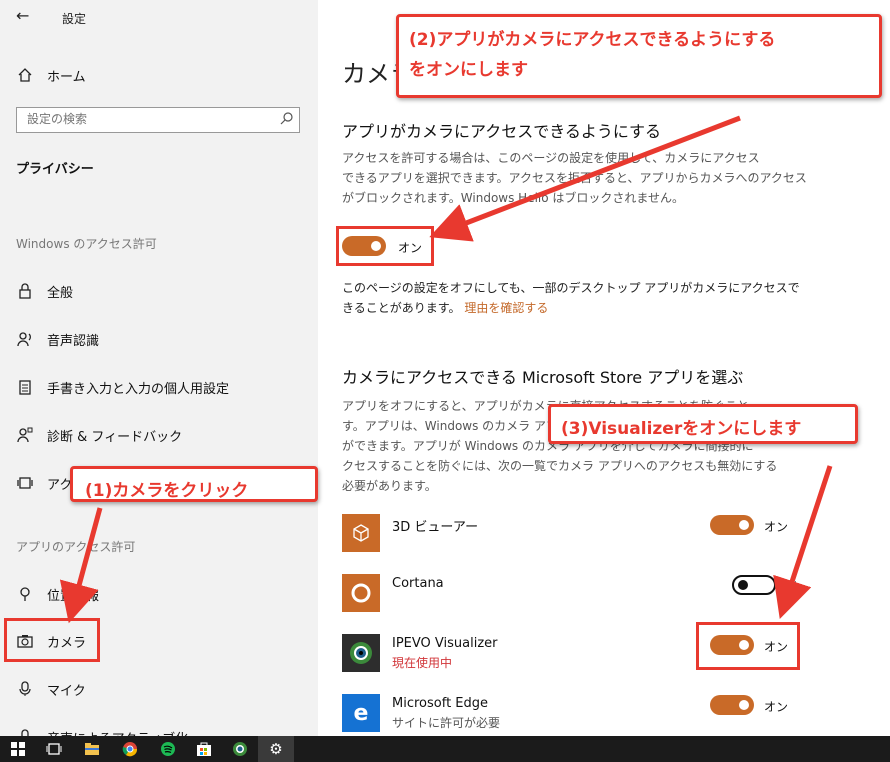  I want to click on callout-text: (3)Visualizerをオンにします, so click(681, 429).